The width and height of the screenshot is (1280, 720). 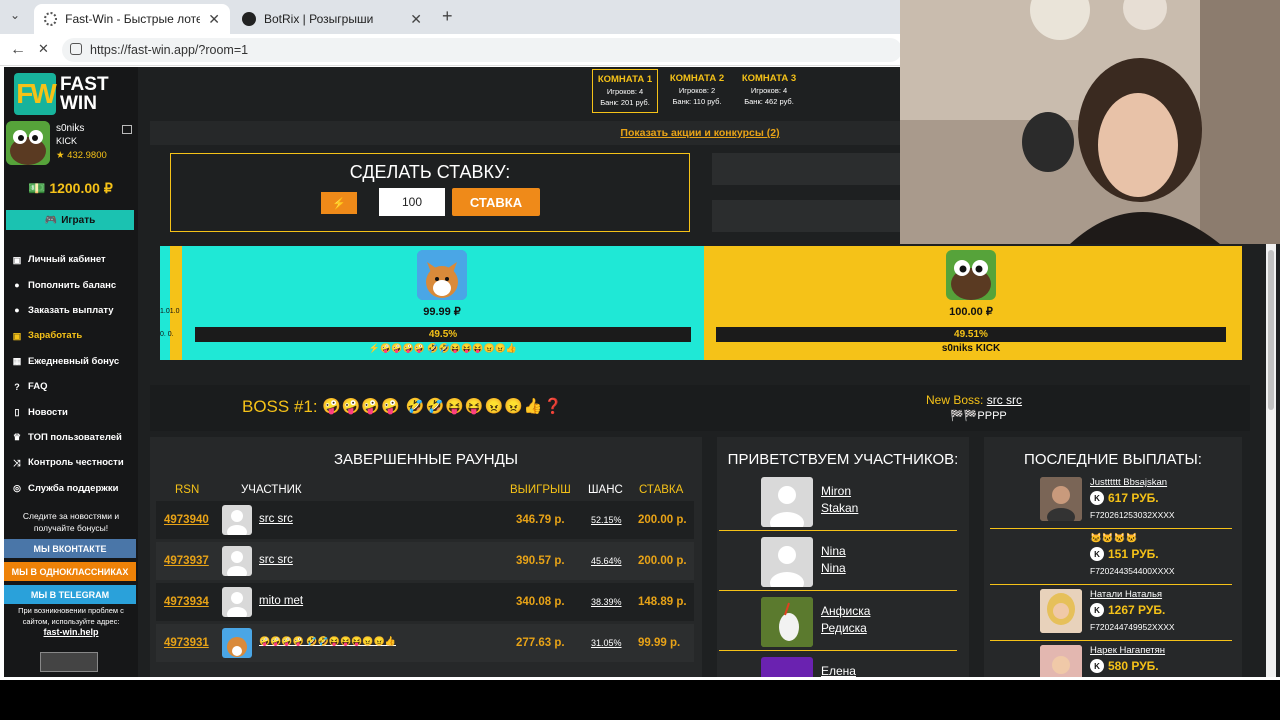 What do you see at coordinates (482, 50) in the screenshot?
I see `url-field: https://fast-win.app/?room=1` at bounding box center [482, 50].